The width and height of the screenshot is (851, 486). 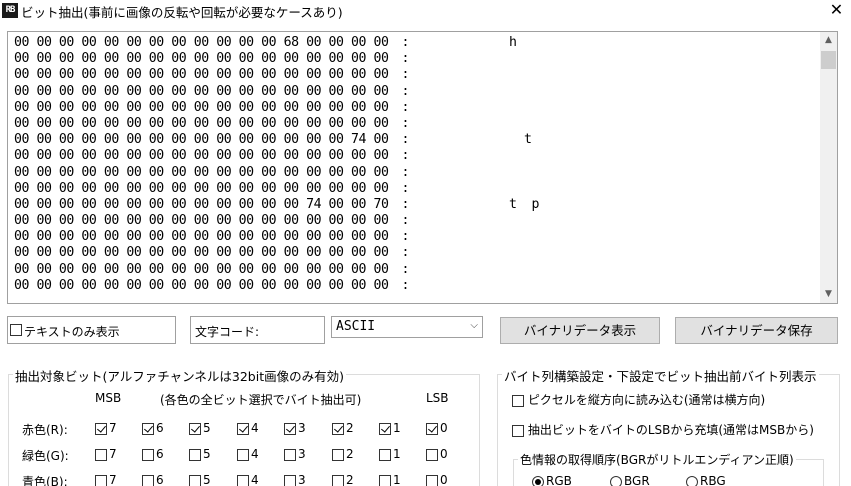 I want to click on vertical-read-label: ピクセルを縦方向に読み込む(通常は横方向), so click(x=646, y=400).